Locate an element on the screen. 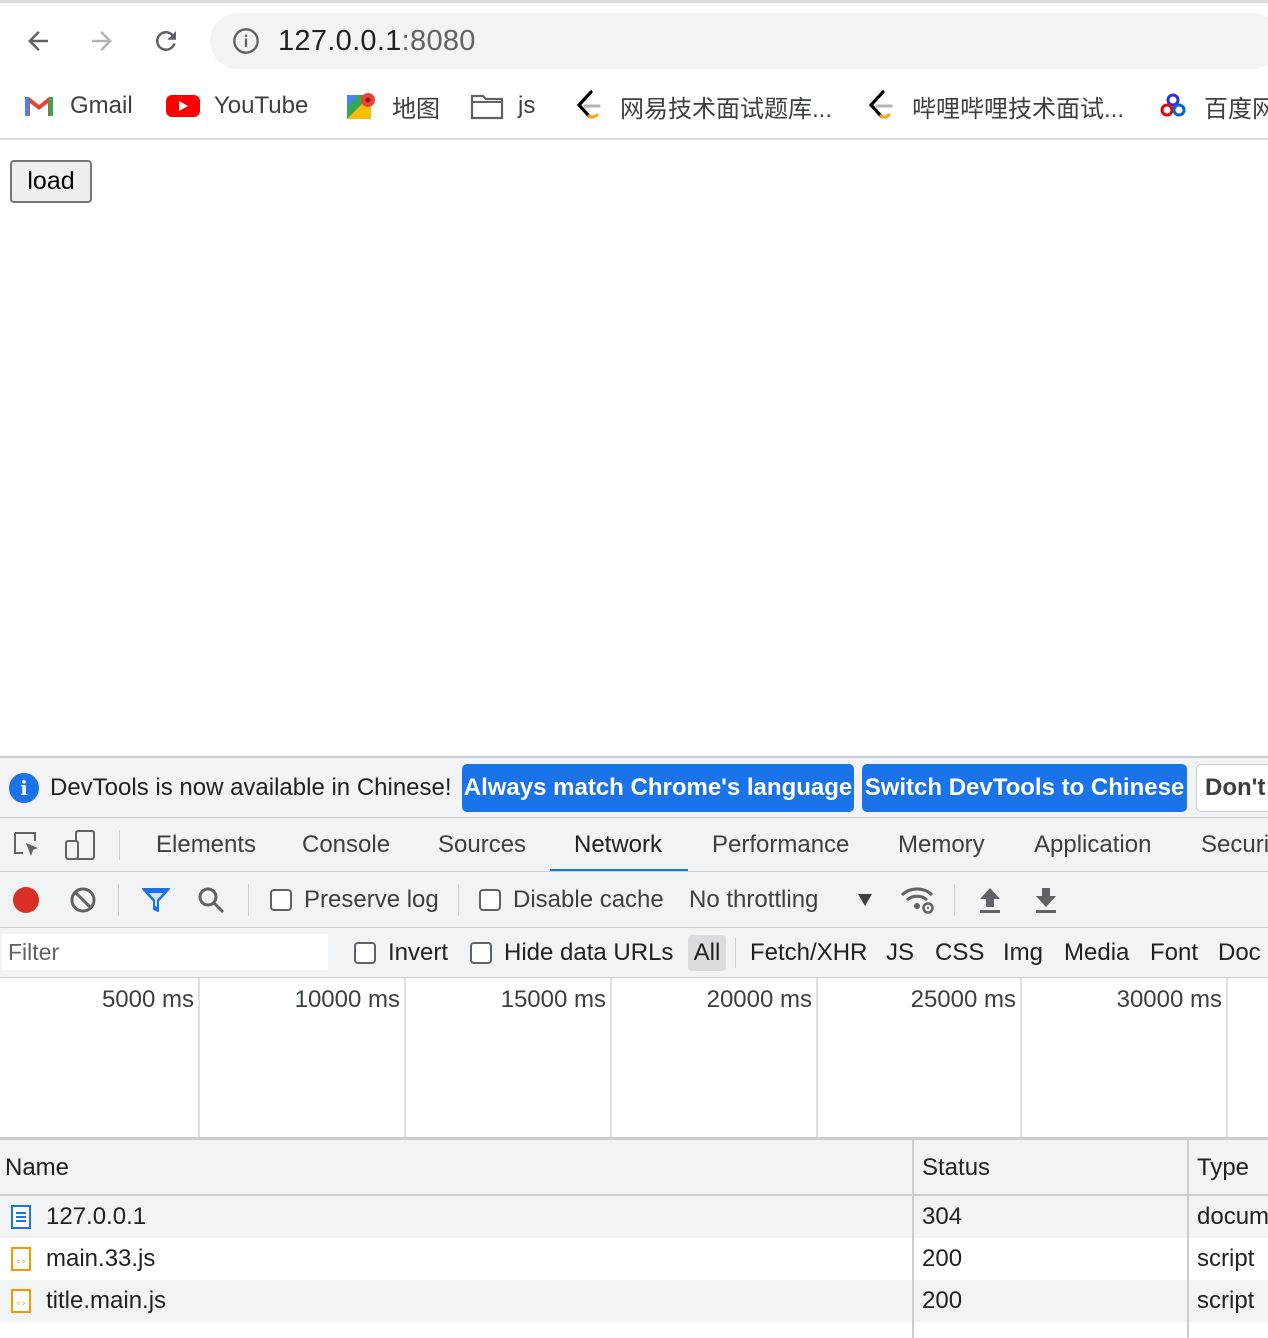 The height and width of the screenshot is (1338, 1268). throttling-select: No throttling is located at coordinates (784, 899).